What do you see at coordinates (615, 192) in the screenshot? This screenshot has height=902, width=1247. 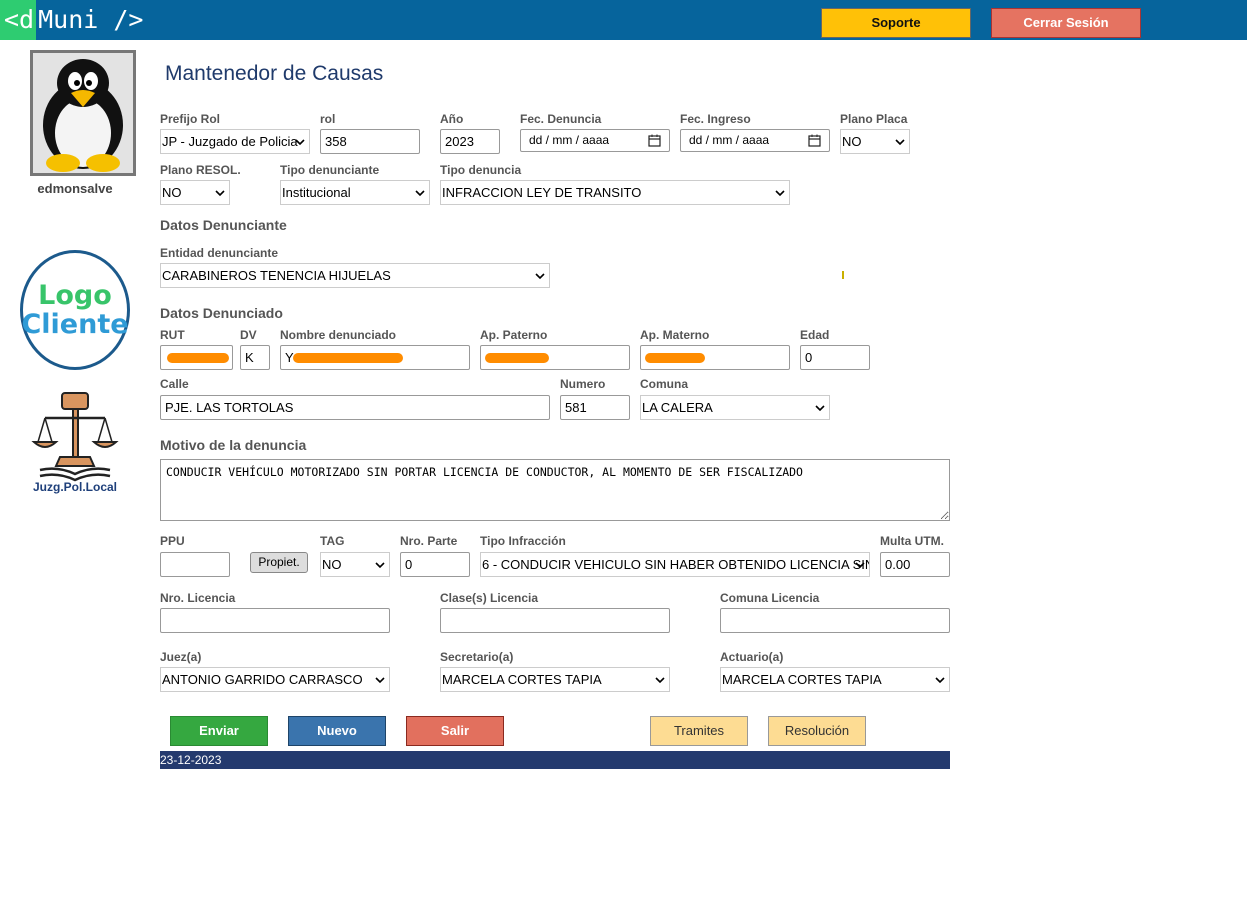 I see `tipo-denuncia-select: INFRACCION LEY DE TRANSITO` at bounding box center [615, 192].